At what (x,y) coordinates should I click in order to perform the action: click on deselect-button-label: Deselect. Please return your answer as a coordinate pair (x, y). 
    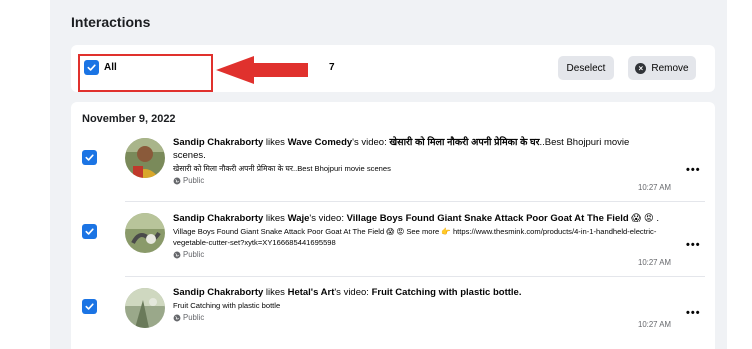
    Looking at the image, I should click on (586, 68).